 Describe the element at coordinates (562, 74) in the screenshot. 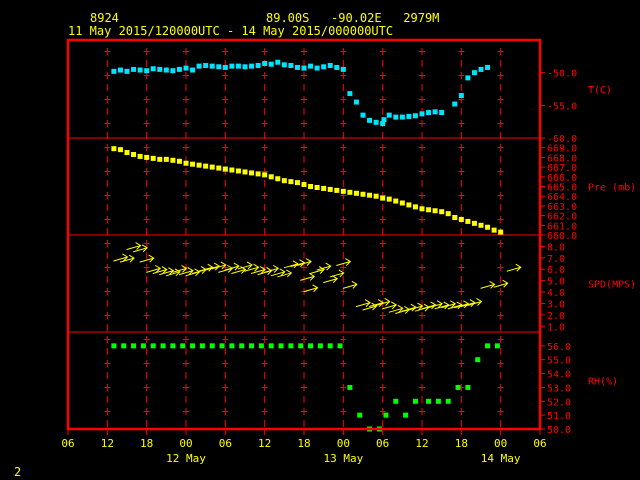

I see `y-tick-label: -50.0` at that location.